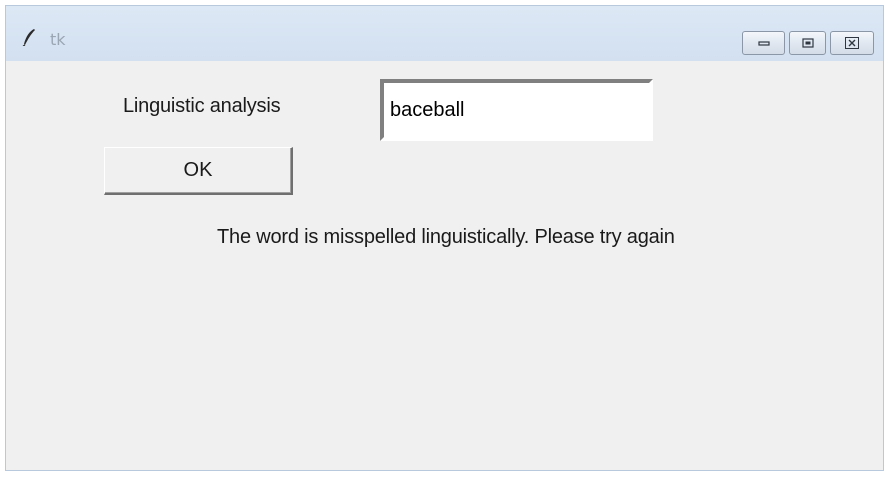  What do you see at coordinates (198, 171) in the screenshot?
I see `ok-button: OK` at bounding box center [198, 171].